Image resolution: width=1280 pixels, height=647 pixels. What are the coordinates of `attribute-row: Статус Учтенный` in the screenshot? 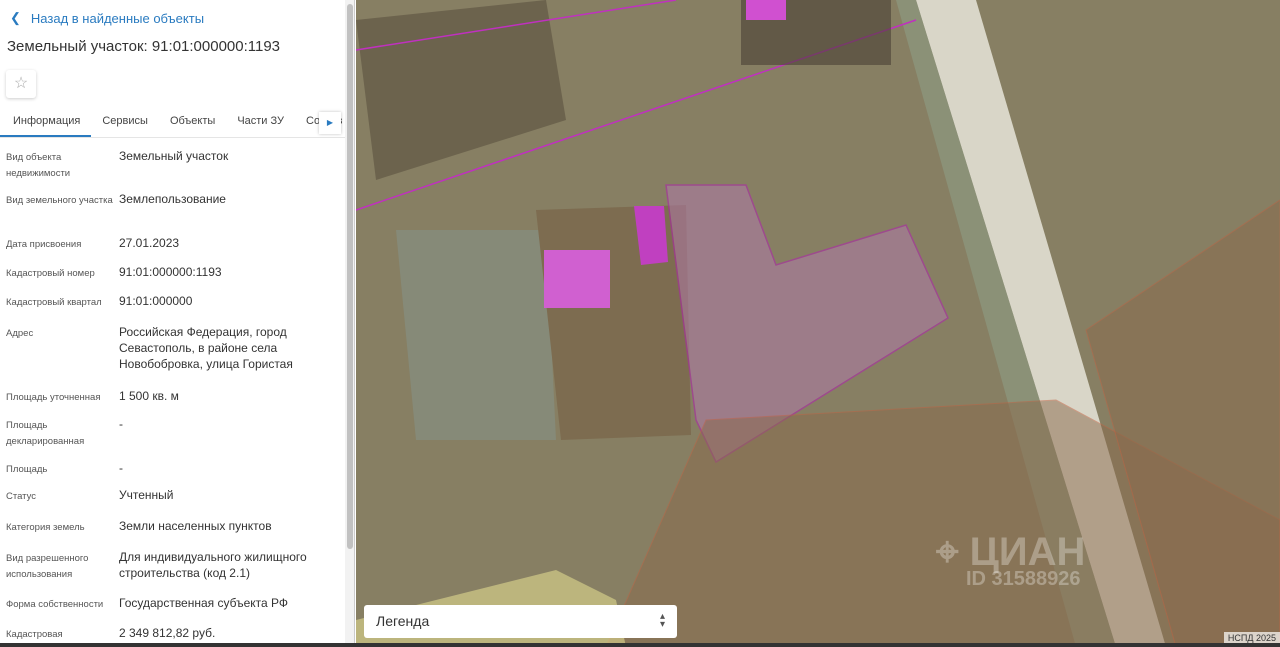 It's located at (172, 502).